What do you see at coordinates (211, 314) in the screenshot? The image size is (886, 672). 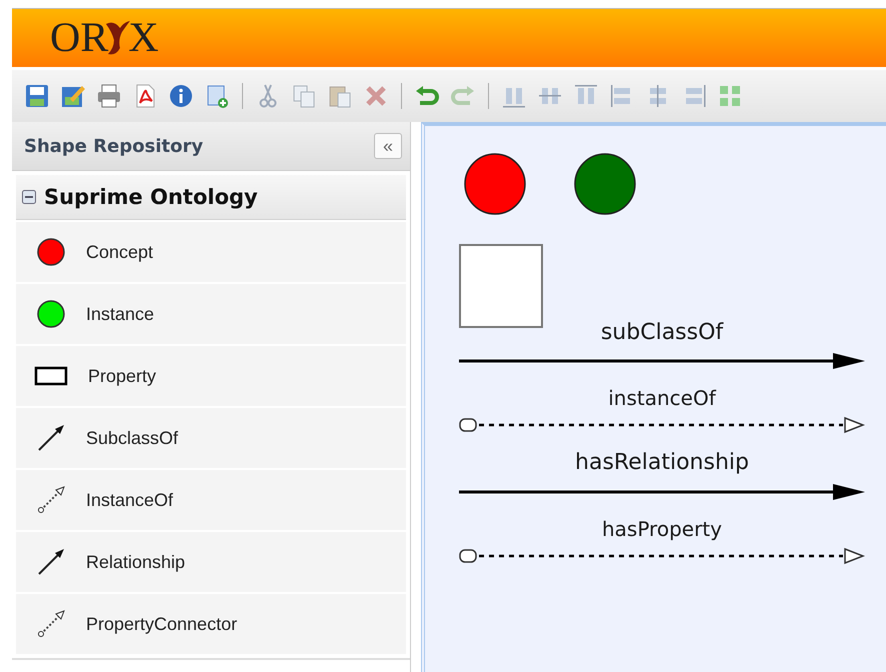 I see `shape-item: Instance` at bounding box center [211, 314].